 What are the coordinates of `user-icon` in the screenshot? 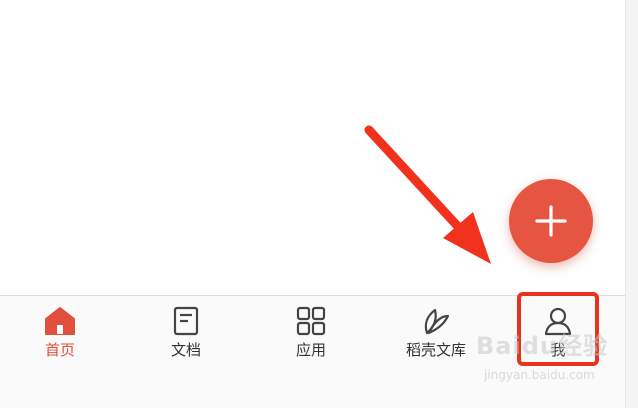 It's located at (558, 321).